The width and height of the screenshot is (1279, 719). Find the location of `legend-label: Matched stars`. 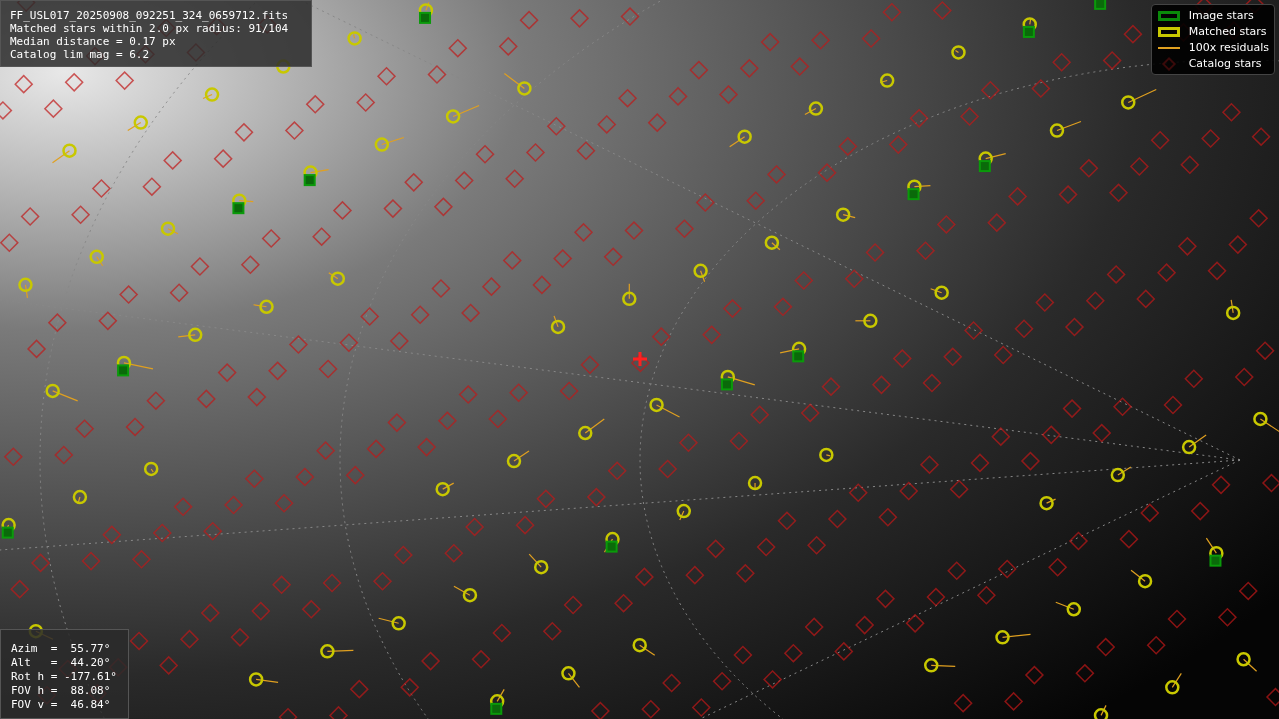

legend-label: Matched stars is located at coordinates (1227, 31).